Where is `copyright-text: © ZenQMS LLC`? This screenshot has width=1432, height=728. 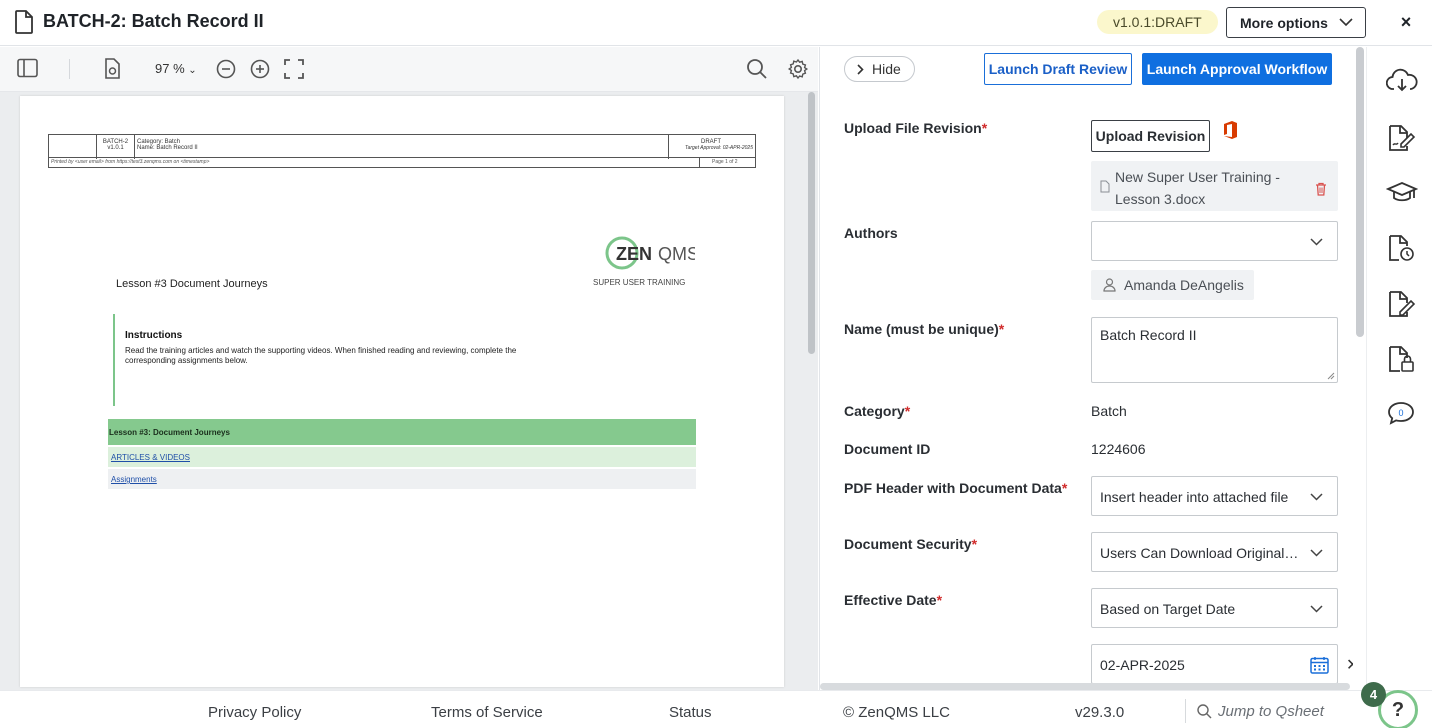
copyright-text: © ZenQMS LLC is located at coordinates (896, 712).